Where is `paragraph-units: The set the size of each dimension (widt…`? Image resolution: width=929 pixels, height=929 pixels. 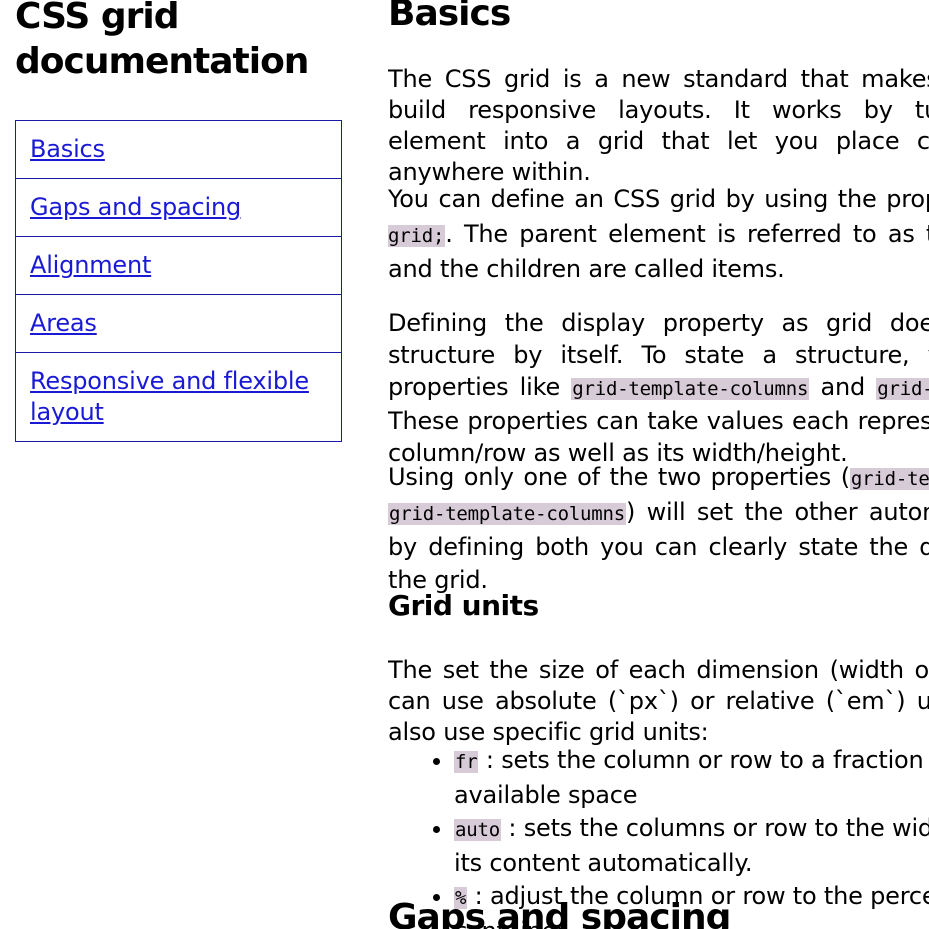 paragraph-units: The set the size of each dimension (widt… is located at coordinates (658, 701).